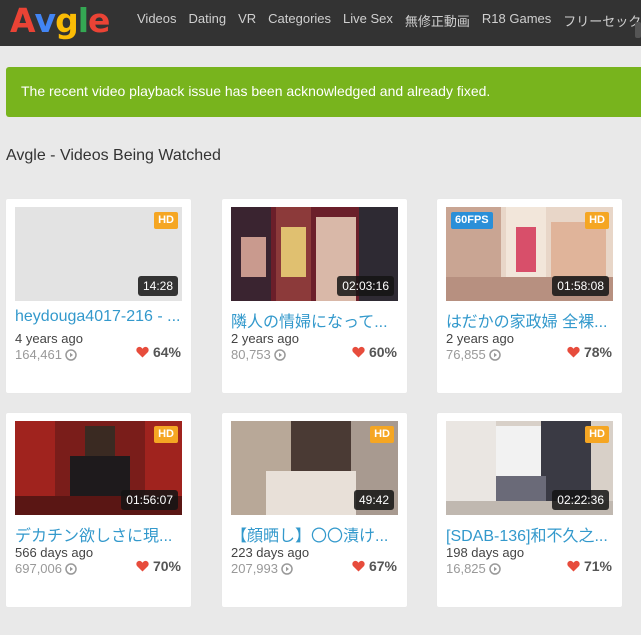 This screenshot has height=635, width=641. I want to click on video-thumbnail: HD 49:42, so click(314, 468).